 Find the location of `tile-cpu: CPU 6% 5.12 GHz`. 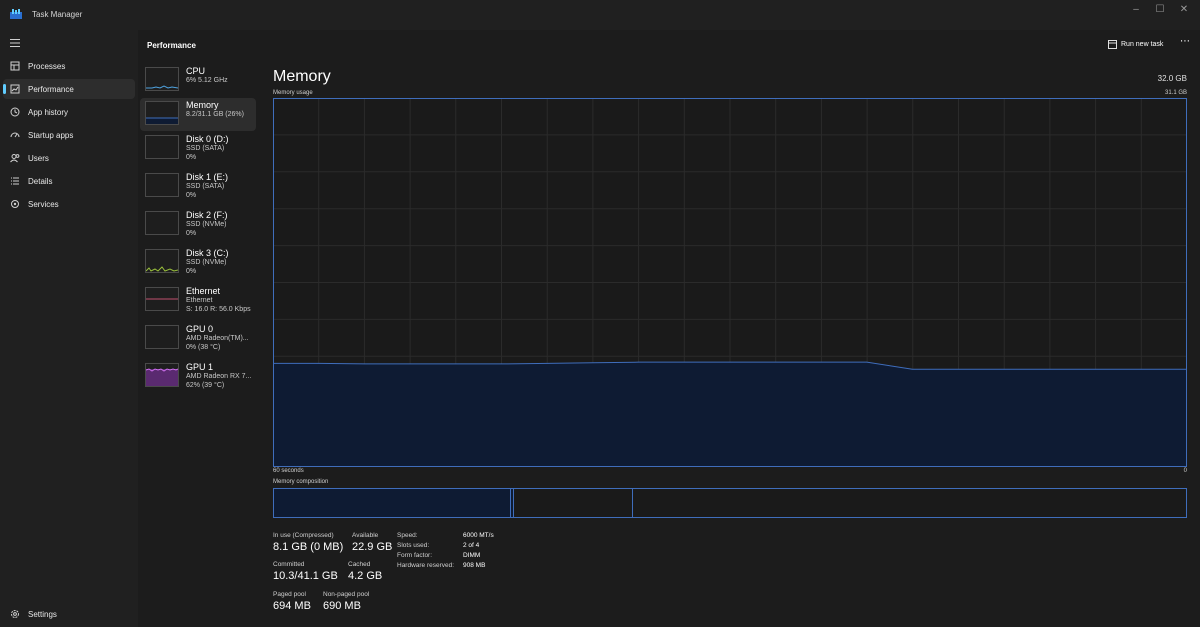

tile-cpu: CPU 6% 5.12 GHz is located at coordinates (198, 80).